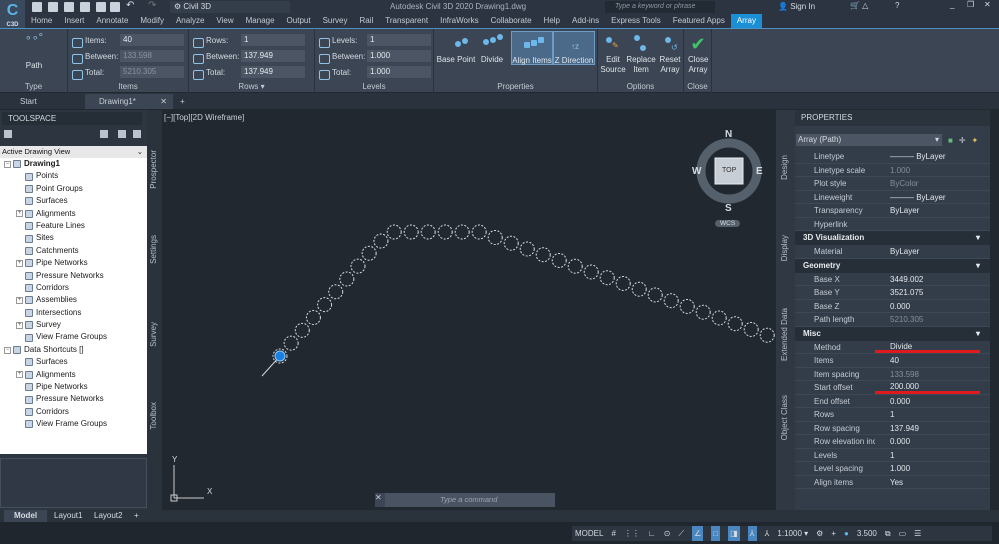 Image resolution: width=999 pixels, height=544 pixels. Describe the element at coordinates (613, 533) in the screenshot. I see `grid-icon: #` at that location.